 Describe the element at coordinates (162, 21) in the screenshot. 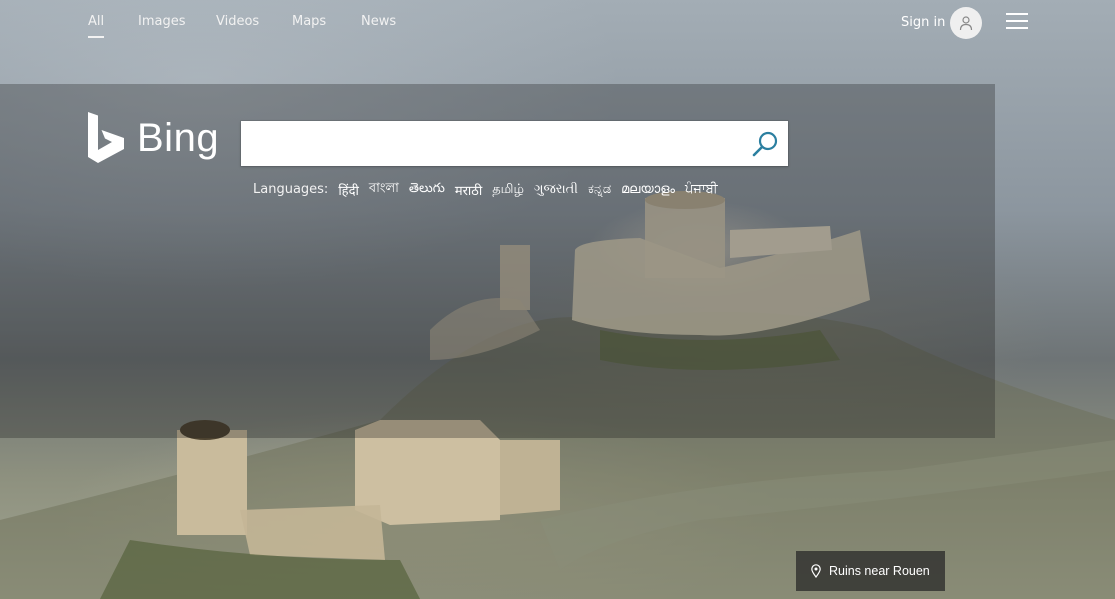

I see `nav-tab-images: Images` at that location.